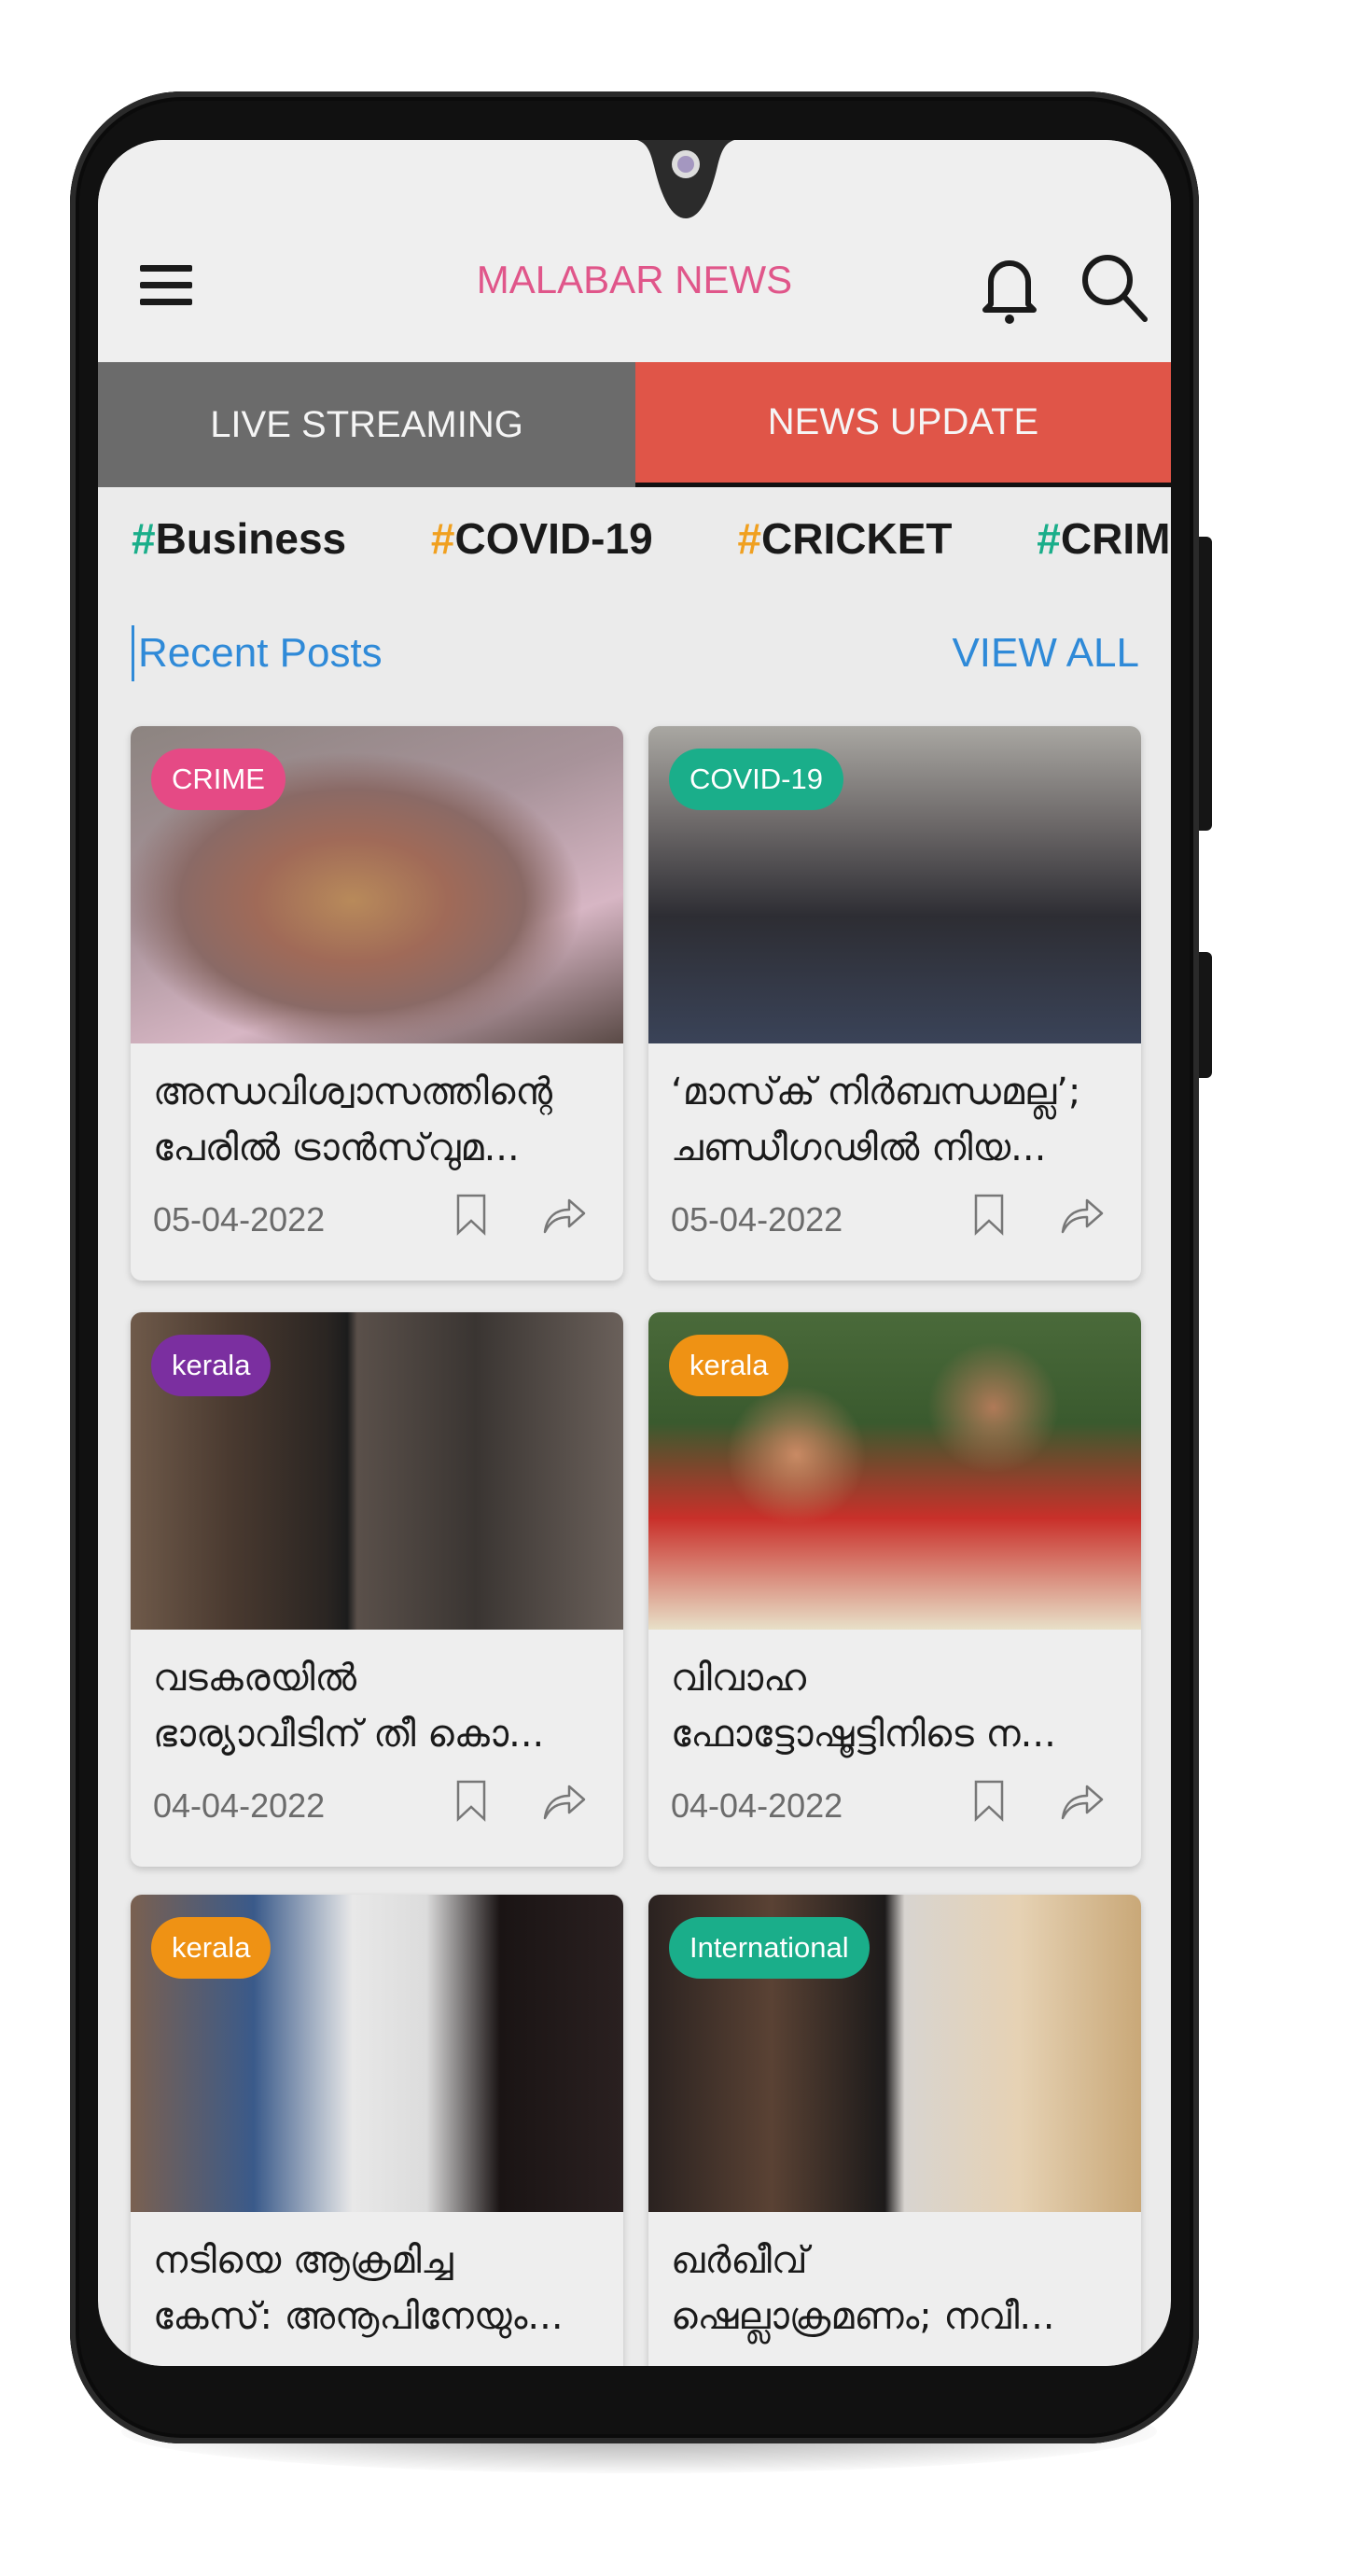 The image size is (1351, 2576). I want to click on title-line: വടകരയിൽ, so click(254, 1678).